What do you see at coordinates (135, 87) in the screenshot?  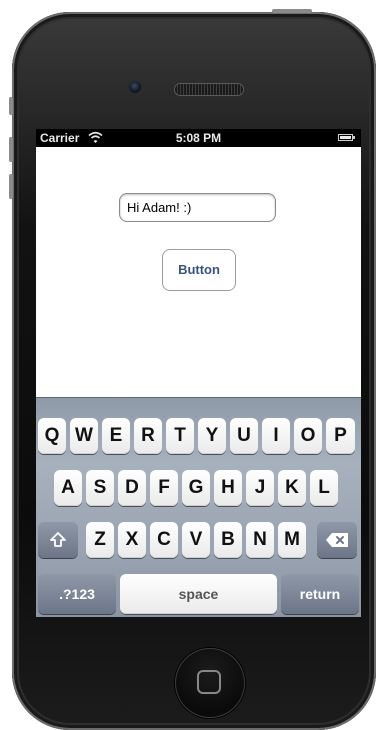 I see `camera-icon` at bounding box center [135, 87].